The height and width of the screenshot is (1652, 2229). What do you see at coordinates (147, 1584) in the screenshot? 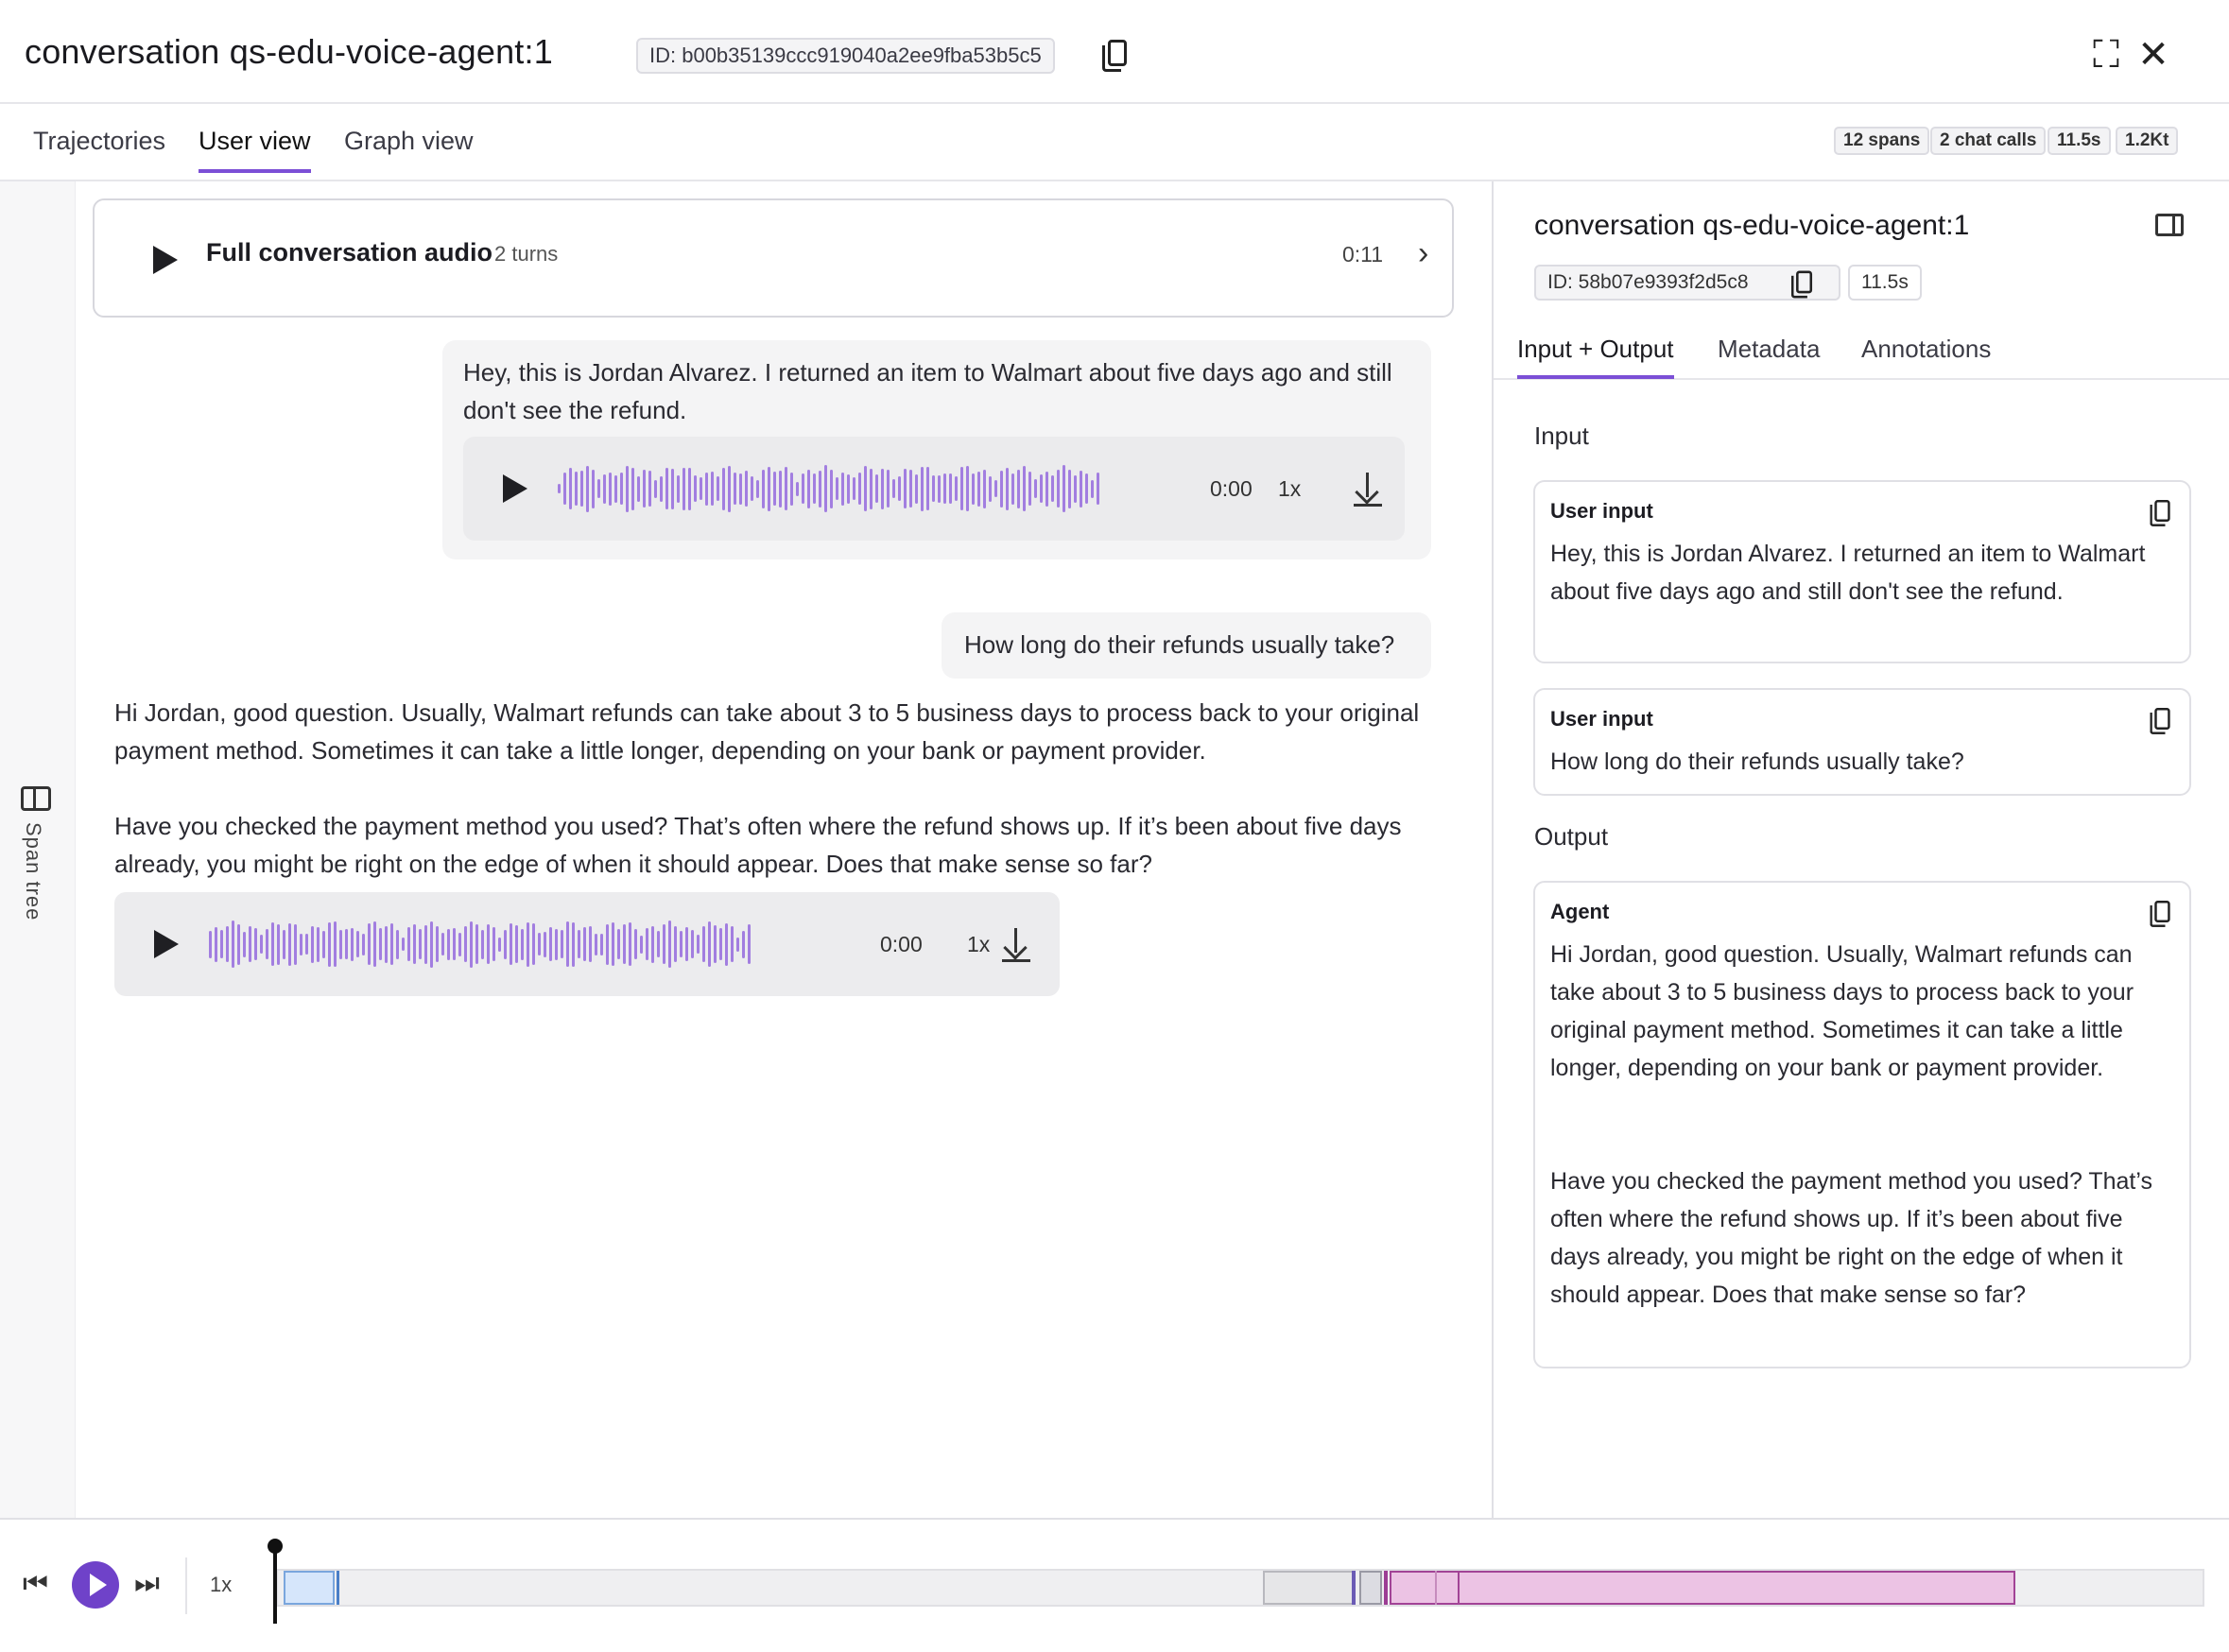
I see `skip-forward-icon: ⏭` at bounding box center [147, 1584].